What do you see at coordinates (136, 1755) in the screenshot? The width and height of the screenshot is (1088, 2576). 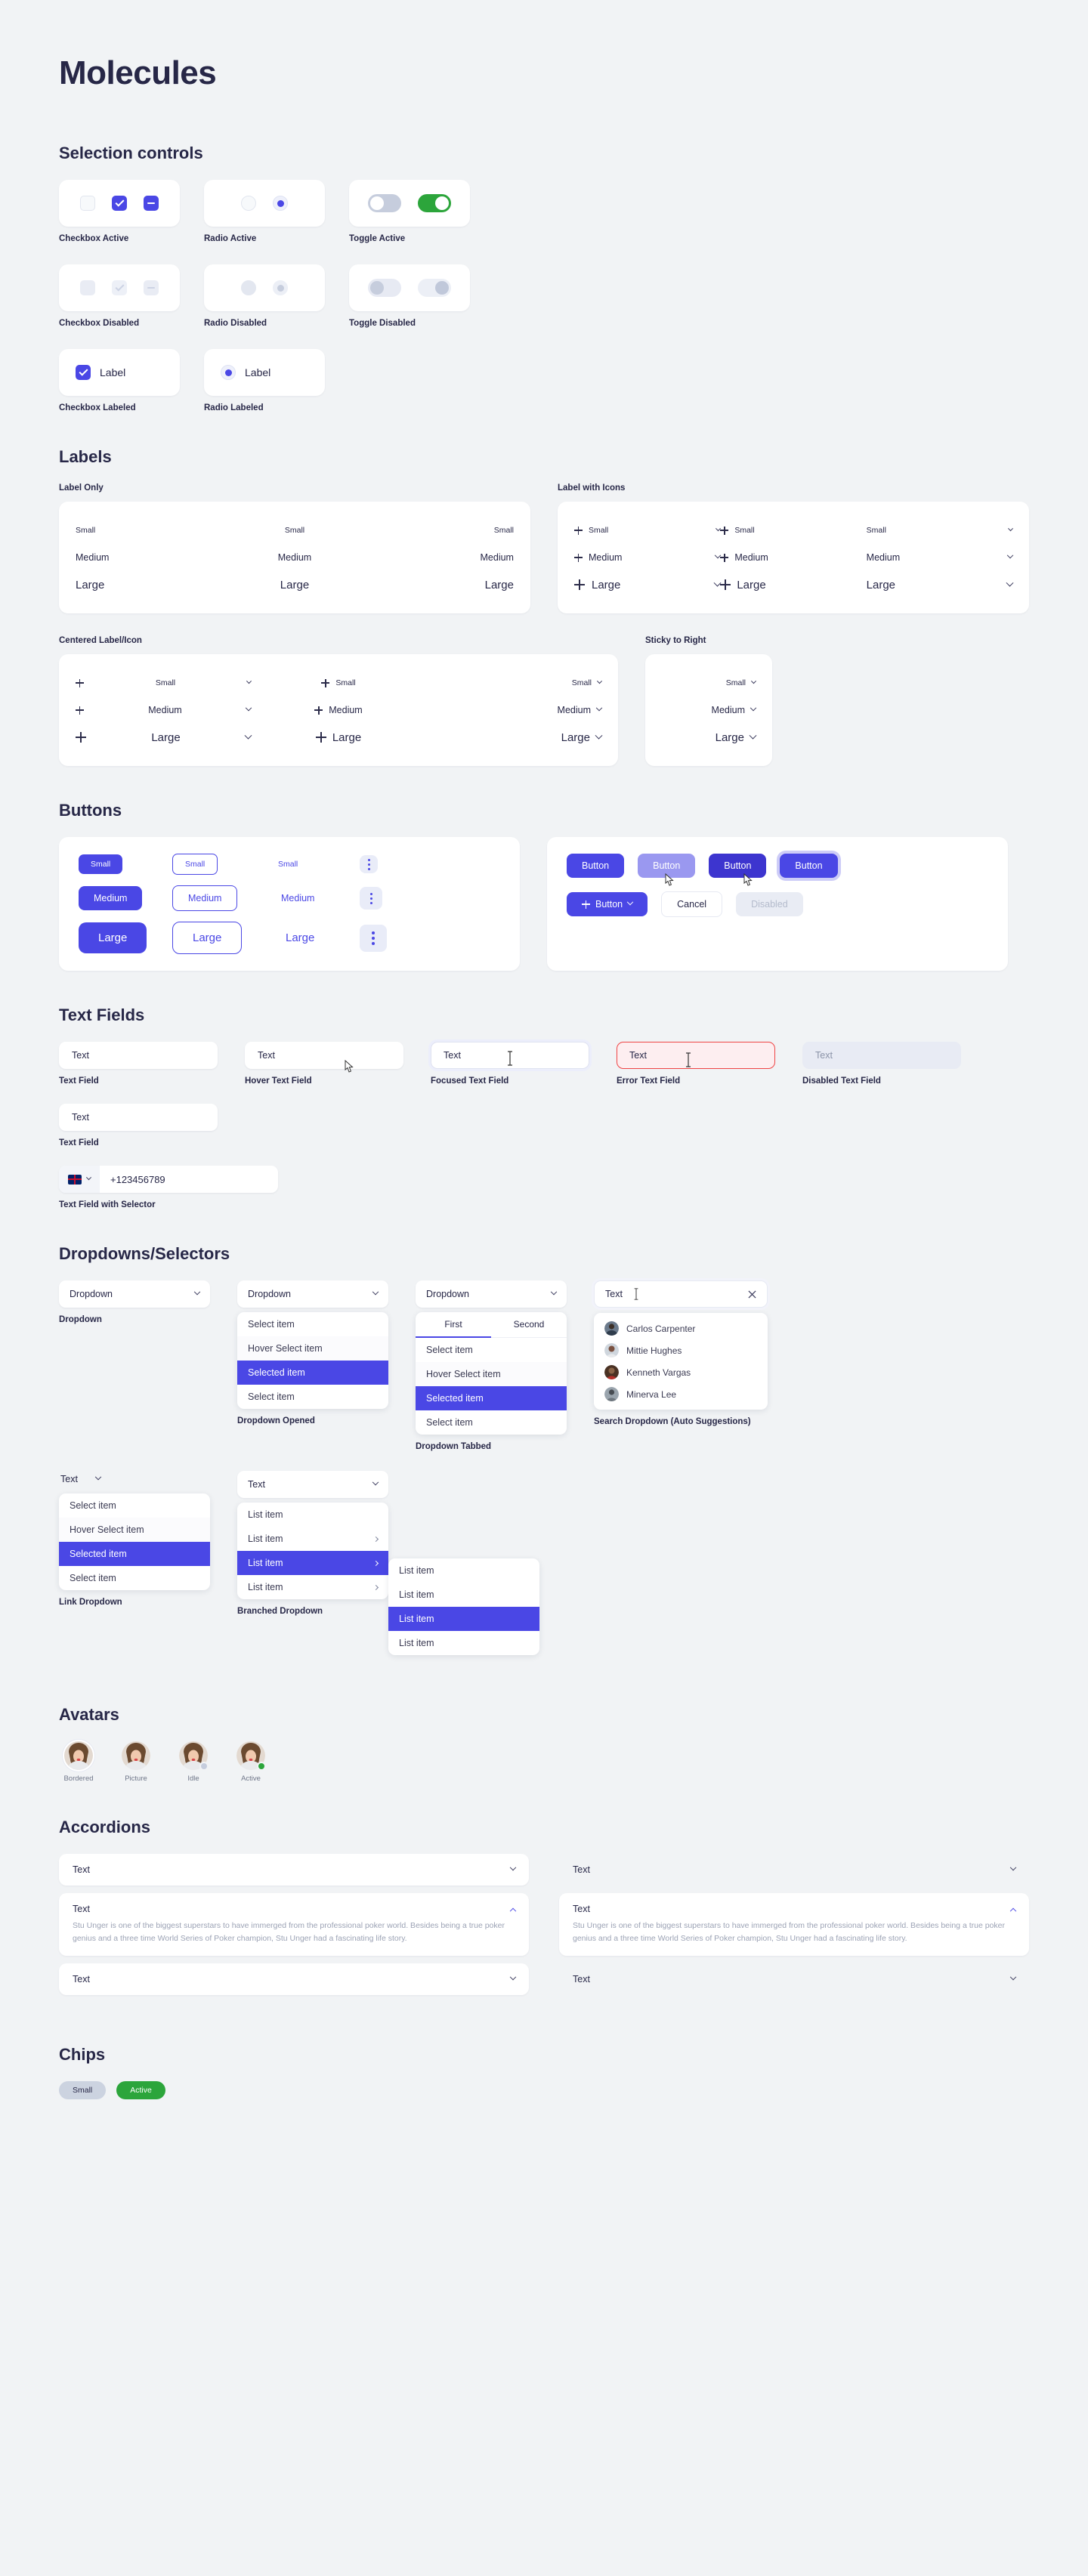 I see `avatar-picture` at bounding box center [136, 1755].